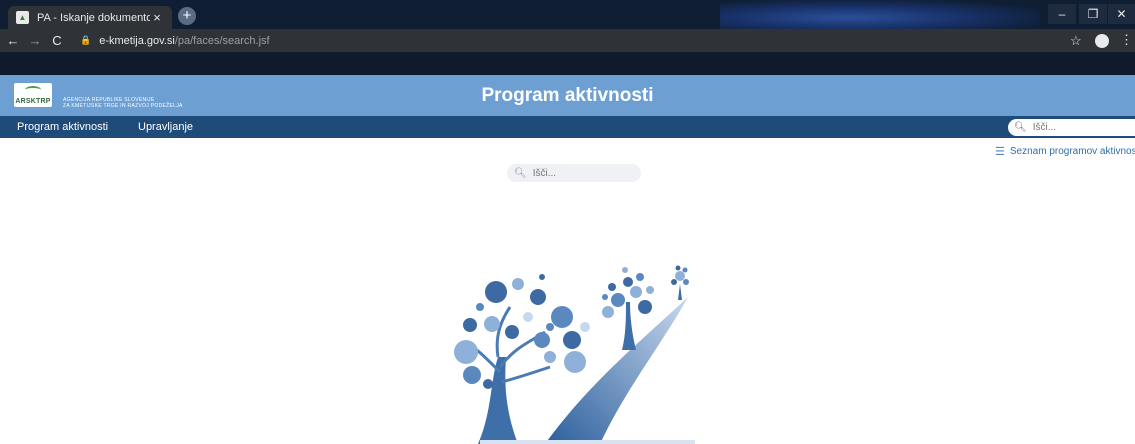 This screenshot has width=1135, height=444. What do you see at coordinates (580, 40) in the screenshot?
I see `address-bar: 🔒 e-kmetija.gov.si /pa/faces/search.jsf` at bounding box center [580, 40].